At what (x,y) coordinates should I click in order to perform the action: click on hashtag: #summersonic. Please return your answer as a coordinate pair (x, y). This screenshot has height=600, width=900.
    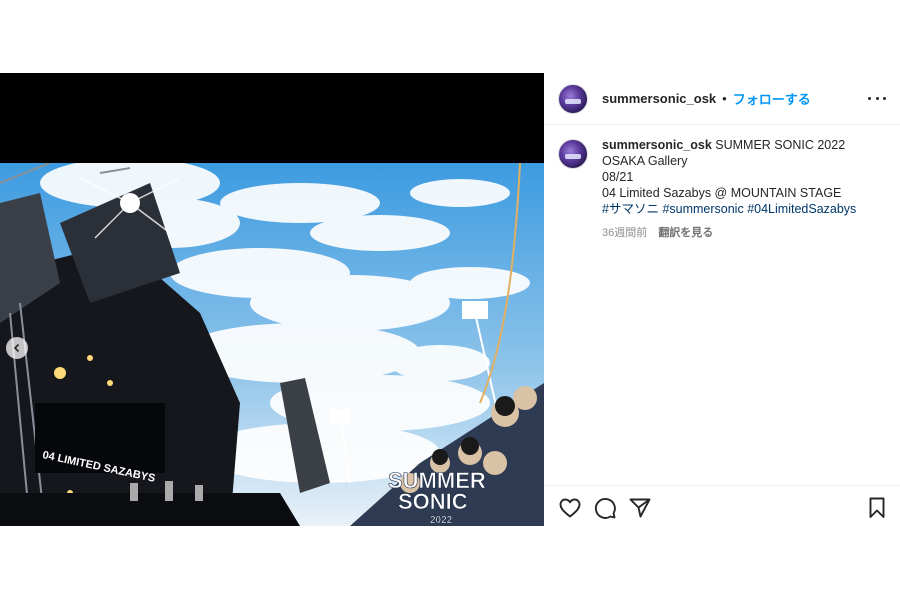
    Looking at the image, I should click on (702, 209).